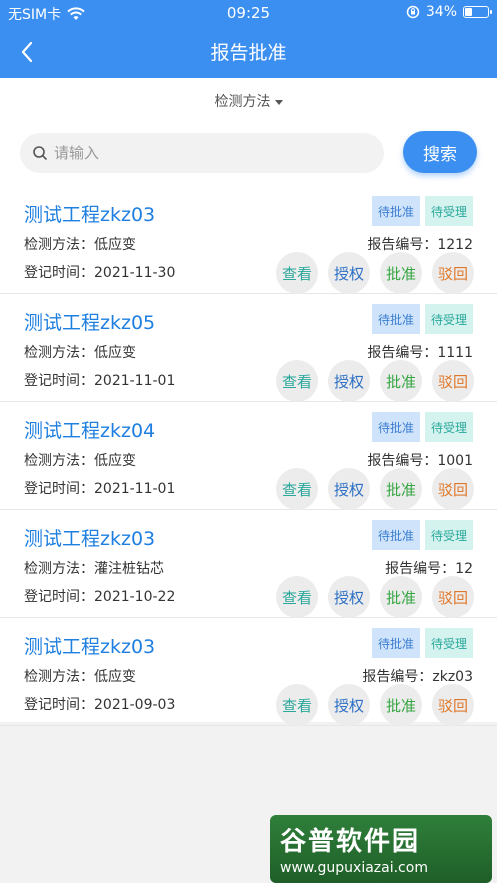 Image resolution: width=497 pixels, height=883 pixels. Describe the element at coordinates (90, 323) in the screenshot. I see `project-name: 测试工程zkz05` at that location.